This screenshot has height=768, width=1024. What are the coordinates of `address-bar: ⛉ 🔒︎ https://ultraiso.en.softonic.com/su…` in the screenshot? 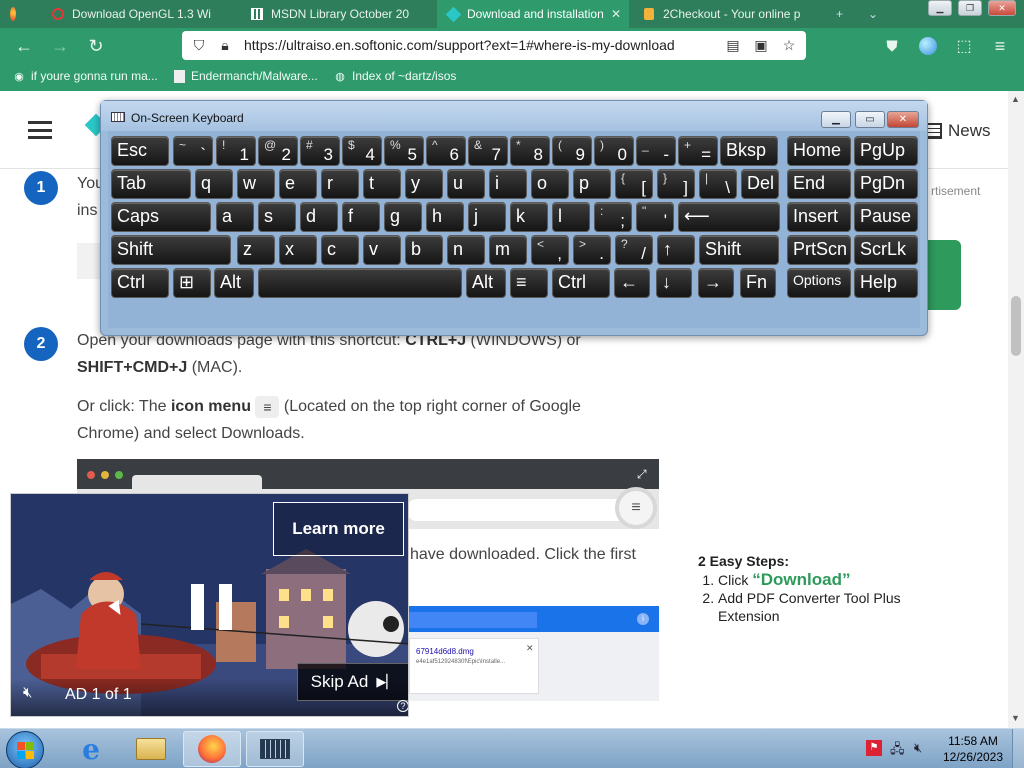 It's located at (494, 45).